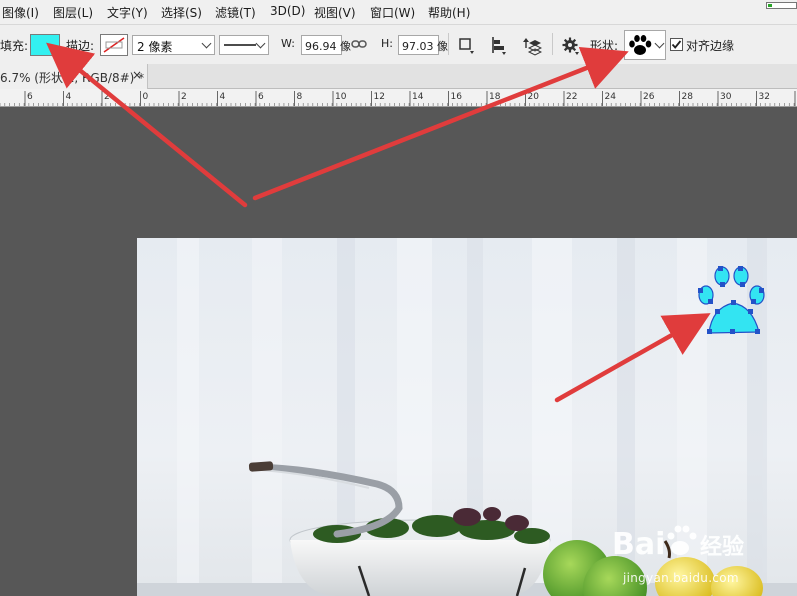 The height and width of the screenshot is (596, 797). Describe the element at coordinates (726, 97) in the screenshot. I see `ruler-label: 30` at that location.